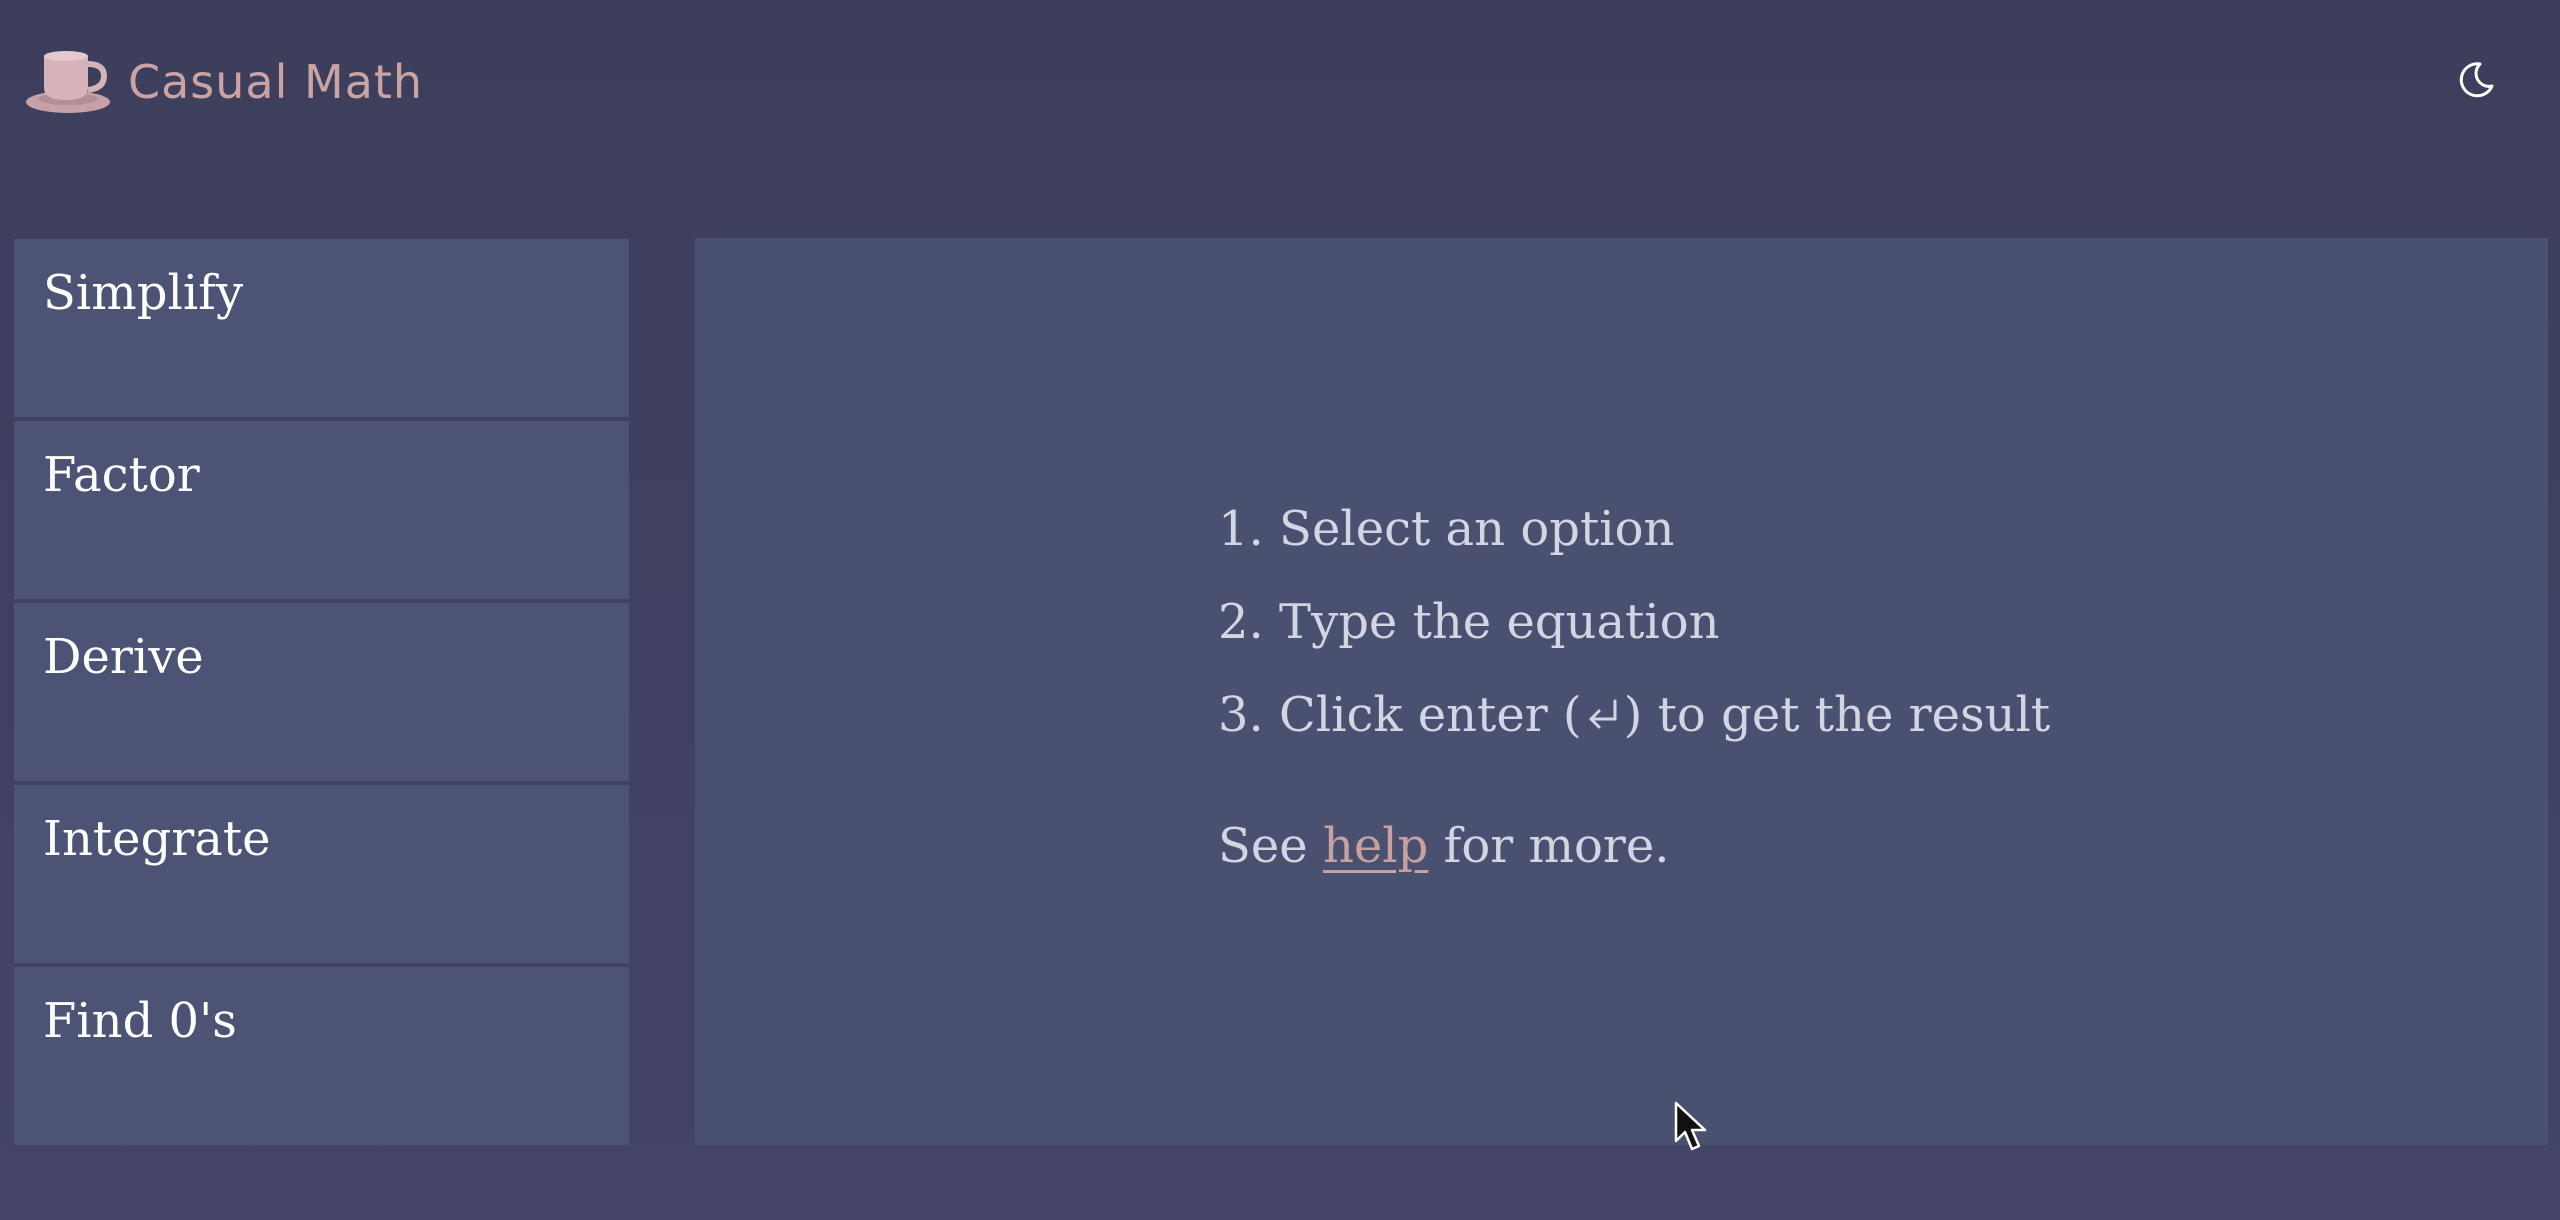 Image resolution: width=2560 pixels, height=1220 pixels. What do you see at coordinates (321, 874) in the screenshot?
I see `menu-item-integrate: Integrate` at bounding box center [321, 874].